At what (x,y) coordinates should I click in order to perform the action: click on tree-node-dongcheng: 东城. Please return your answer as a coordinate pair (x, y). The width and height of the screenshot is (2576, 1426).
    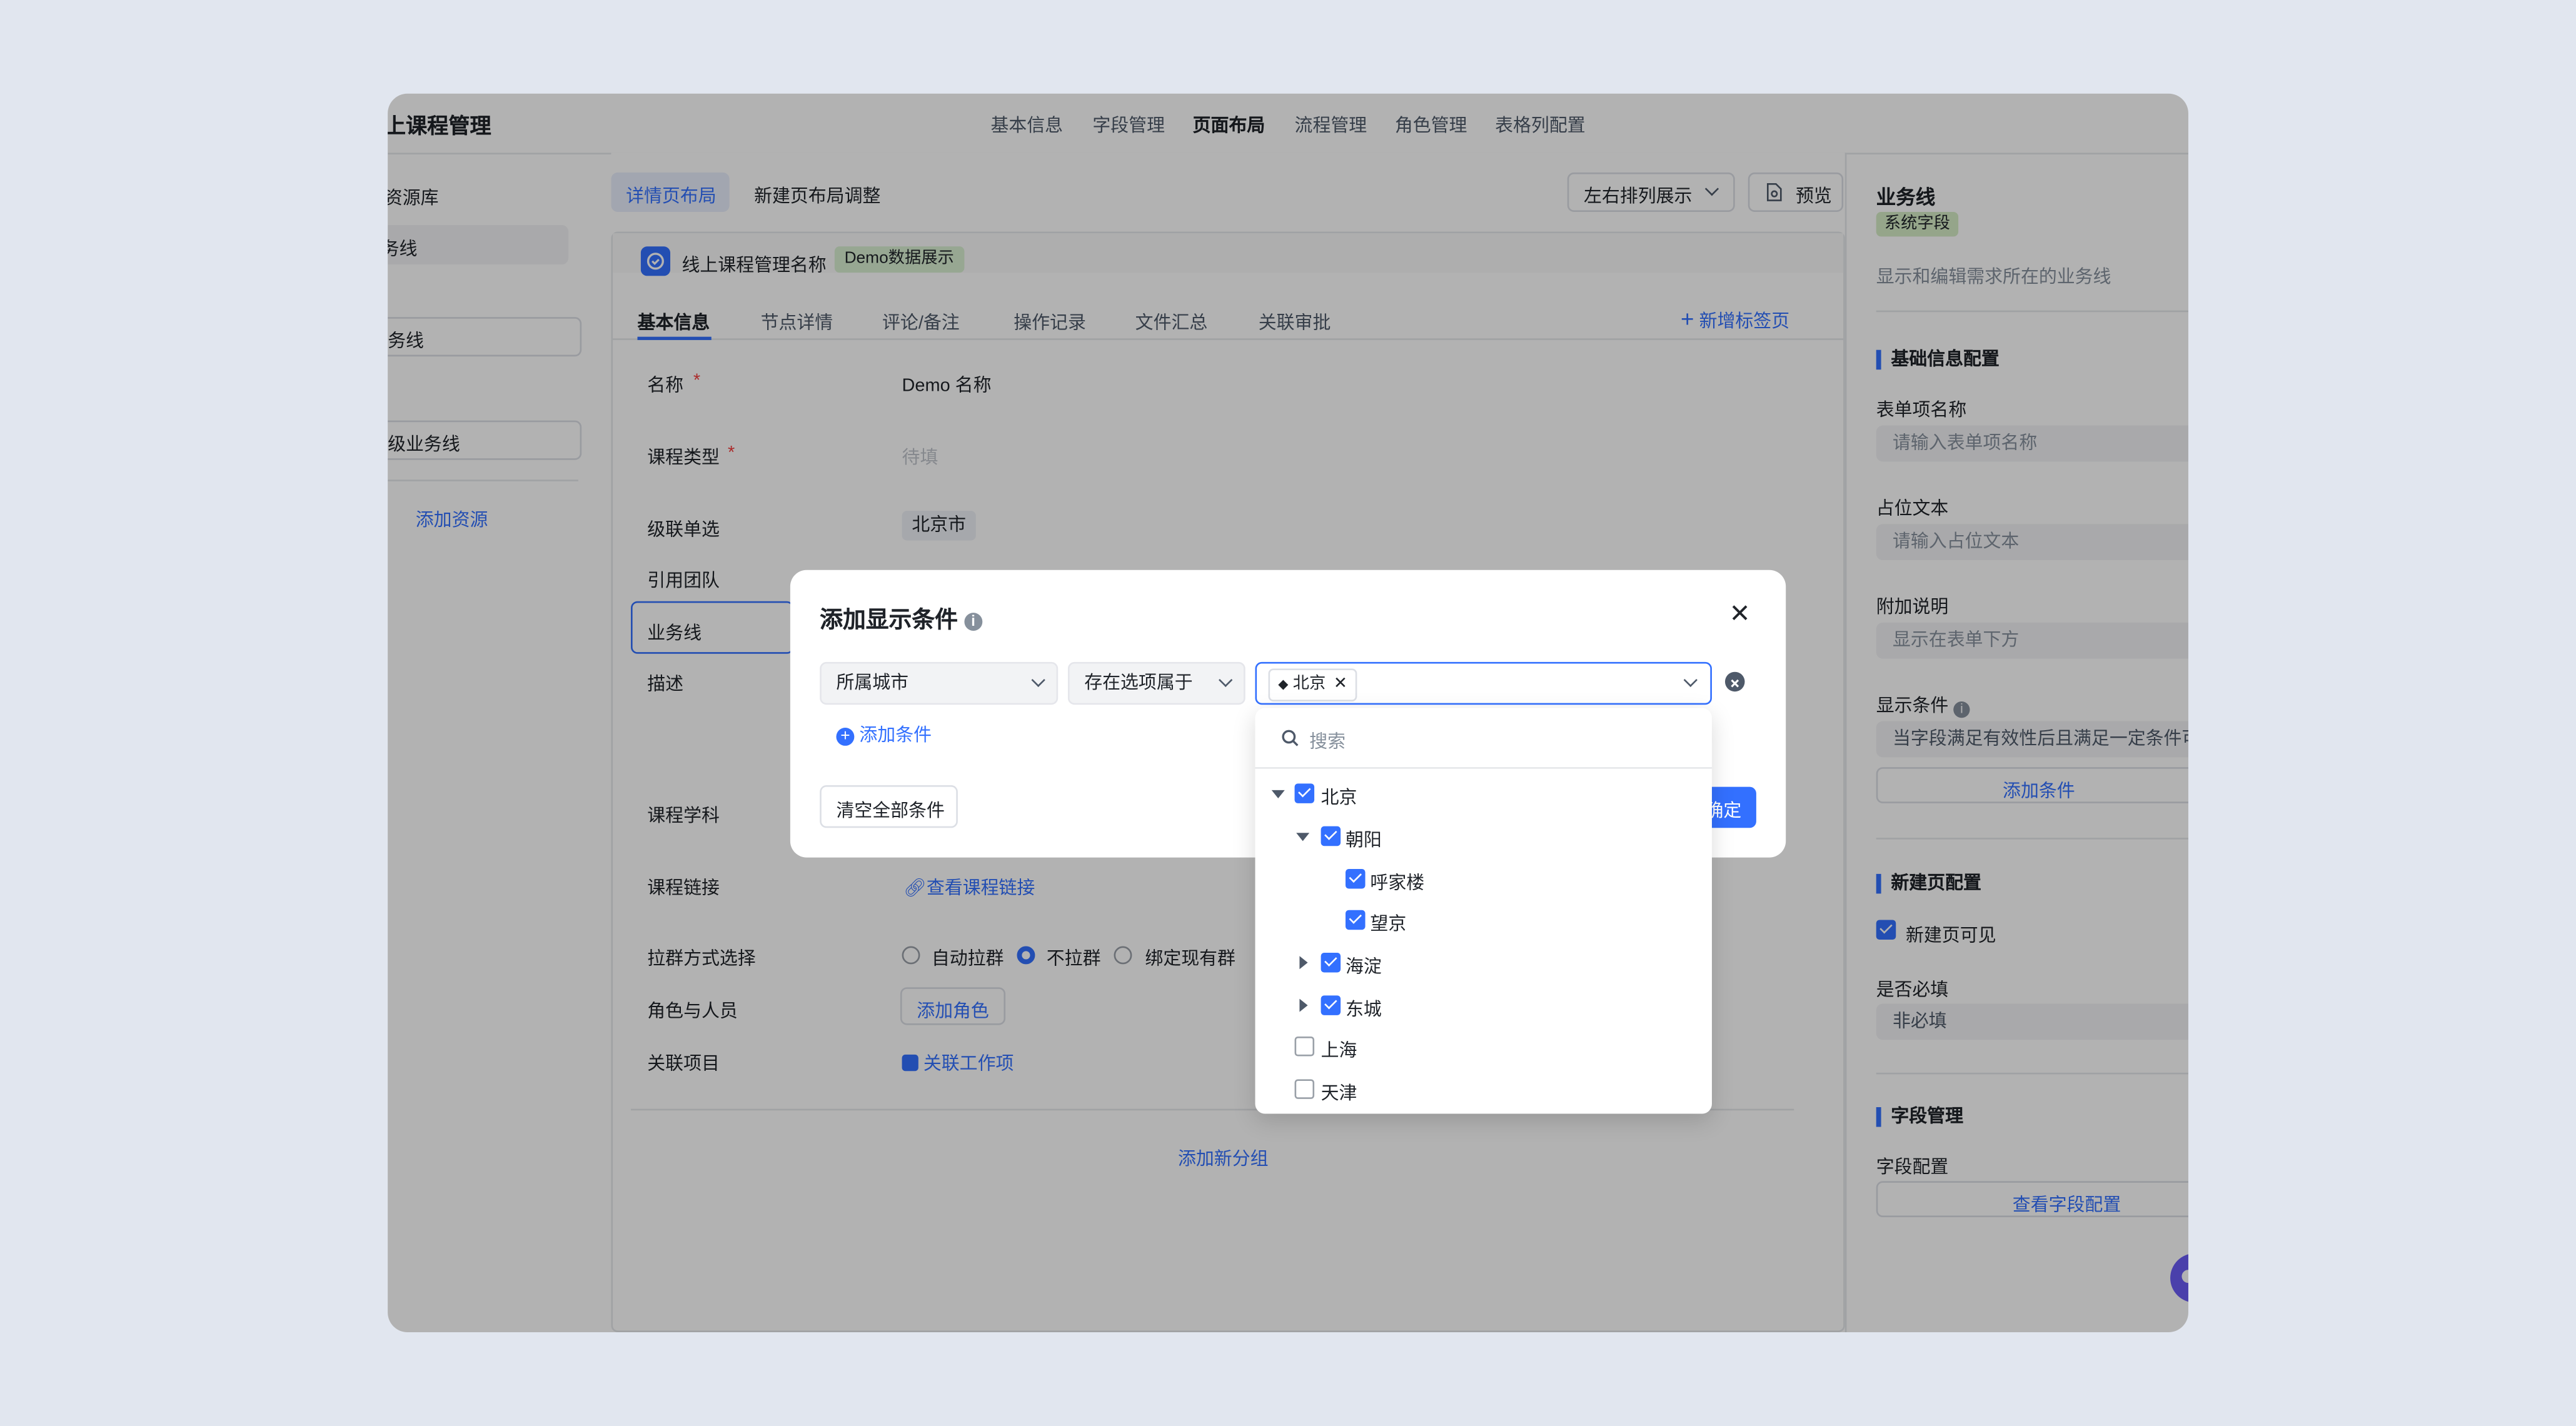
    Looking at the image, I should click on (1364, 1008).